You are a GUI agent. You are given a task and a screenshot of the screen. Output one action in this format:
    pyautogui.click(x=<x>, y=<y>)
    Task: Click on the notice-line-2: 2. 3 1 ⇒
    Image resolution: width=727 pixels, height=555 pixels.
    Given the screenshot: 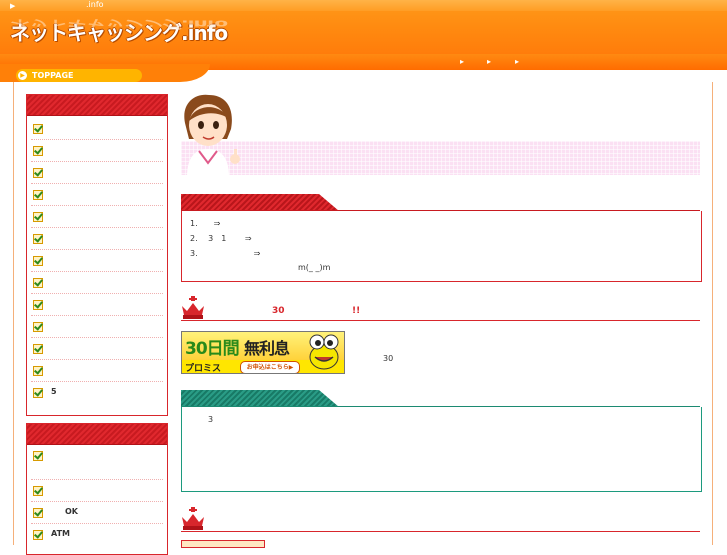 What is the action you would take?
    pyautogui.click(x=221, y=238)
    